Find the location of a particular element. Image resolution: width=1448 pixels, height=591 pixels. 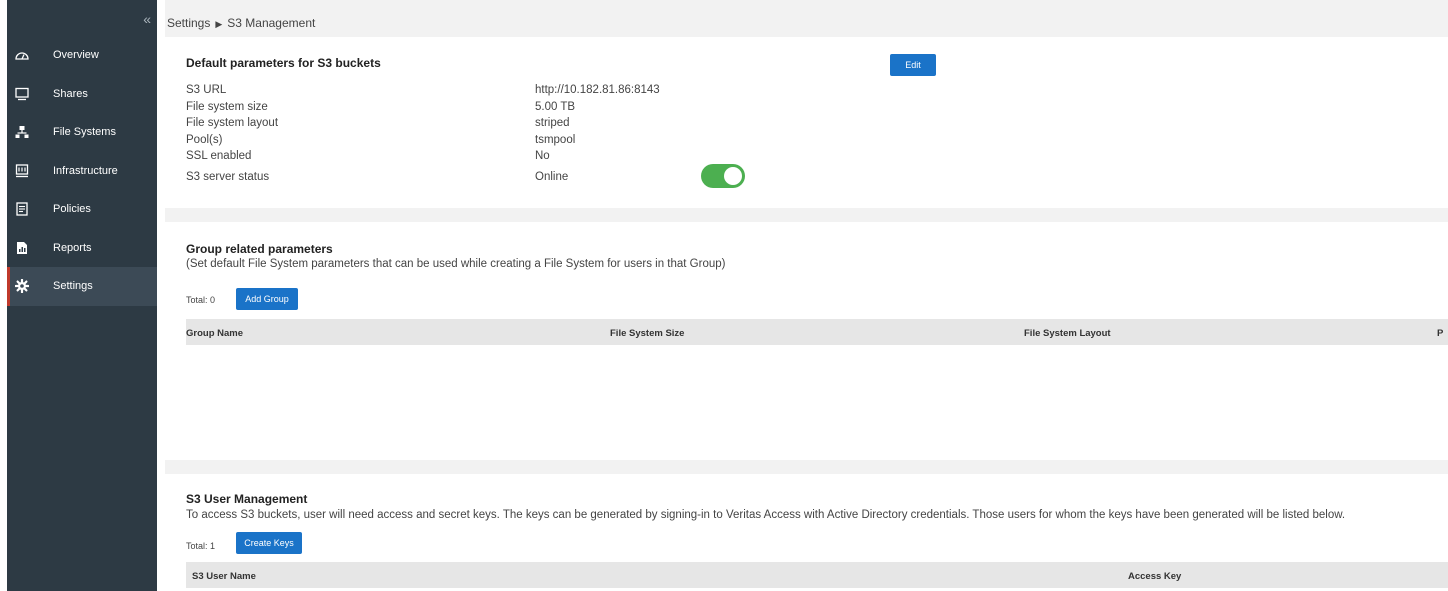

sidebar-item-label: Policies is located at coordinates (72, 209).